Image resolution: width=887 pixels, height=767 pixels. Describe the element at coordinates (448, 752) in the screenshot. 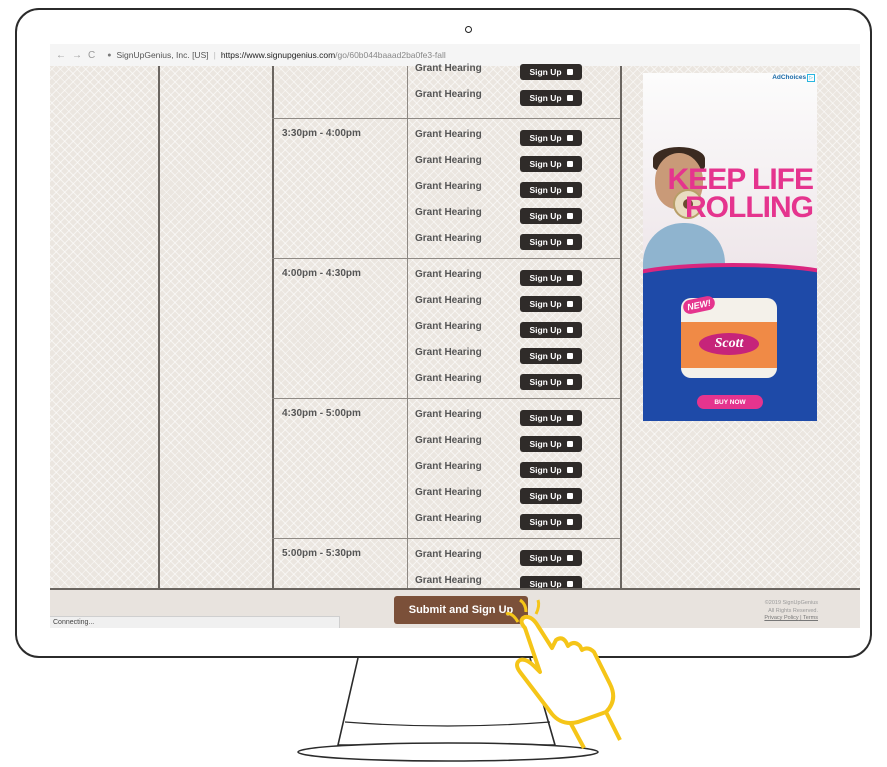

I see `monitor-base` at that location.